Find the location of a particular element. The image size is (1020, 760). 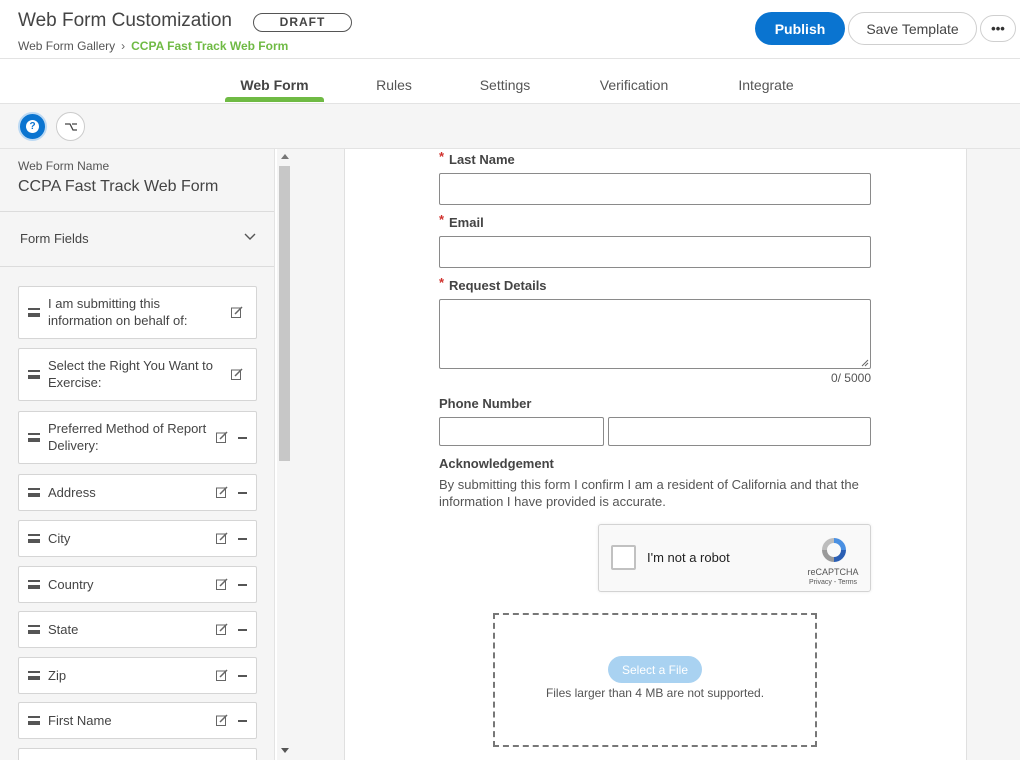

field-item-address: Address is located at coordinates (137, 492).